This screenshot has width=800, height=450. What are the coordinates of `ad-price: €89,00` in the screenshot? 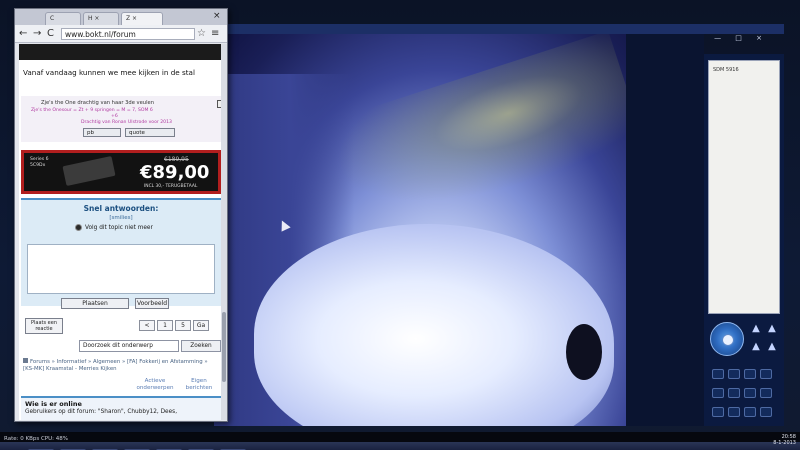 It's located at (175, 172).